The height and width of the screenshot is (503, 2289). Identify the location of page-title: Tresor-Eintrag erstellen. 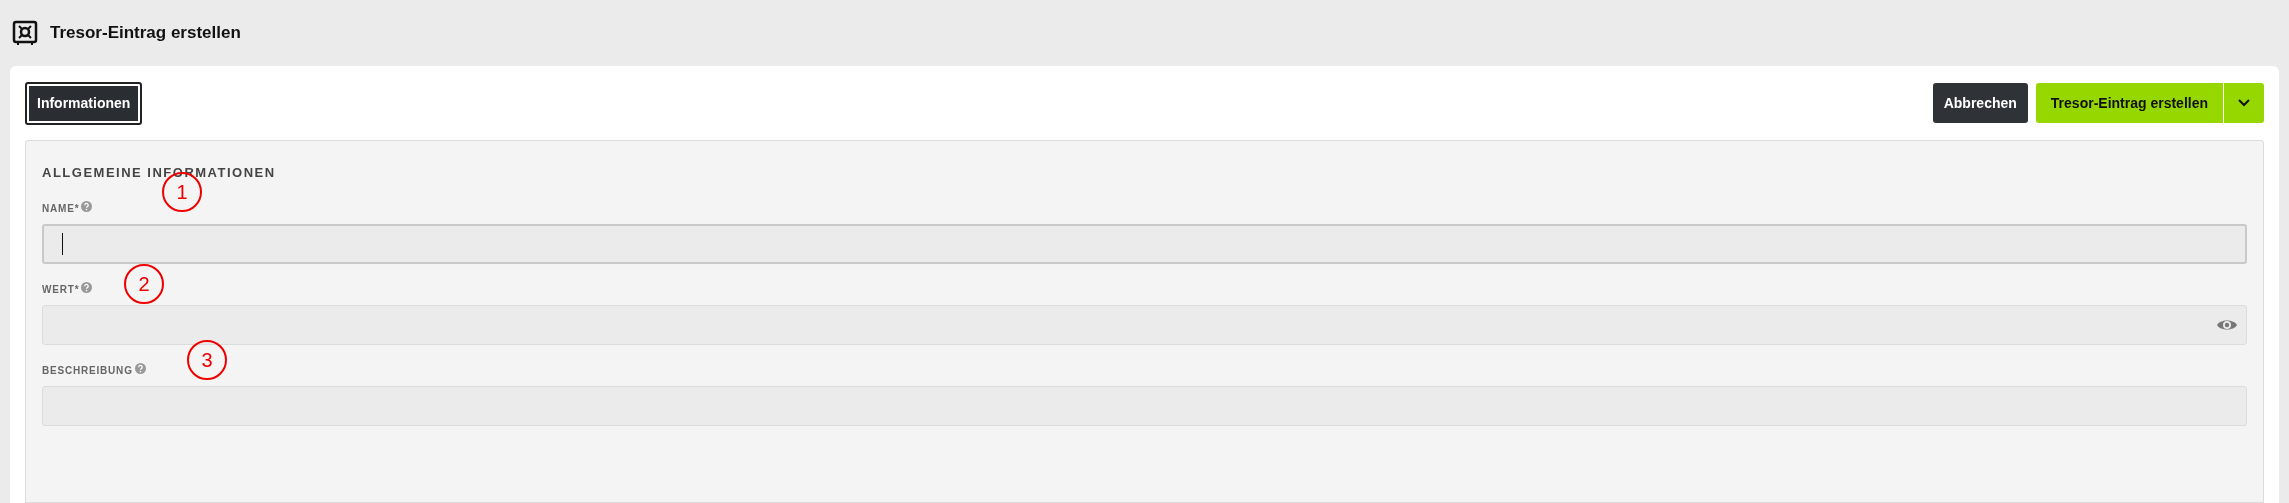
(145, 33).